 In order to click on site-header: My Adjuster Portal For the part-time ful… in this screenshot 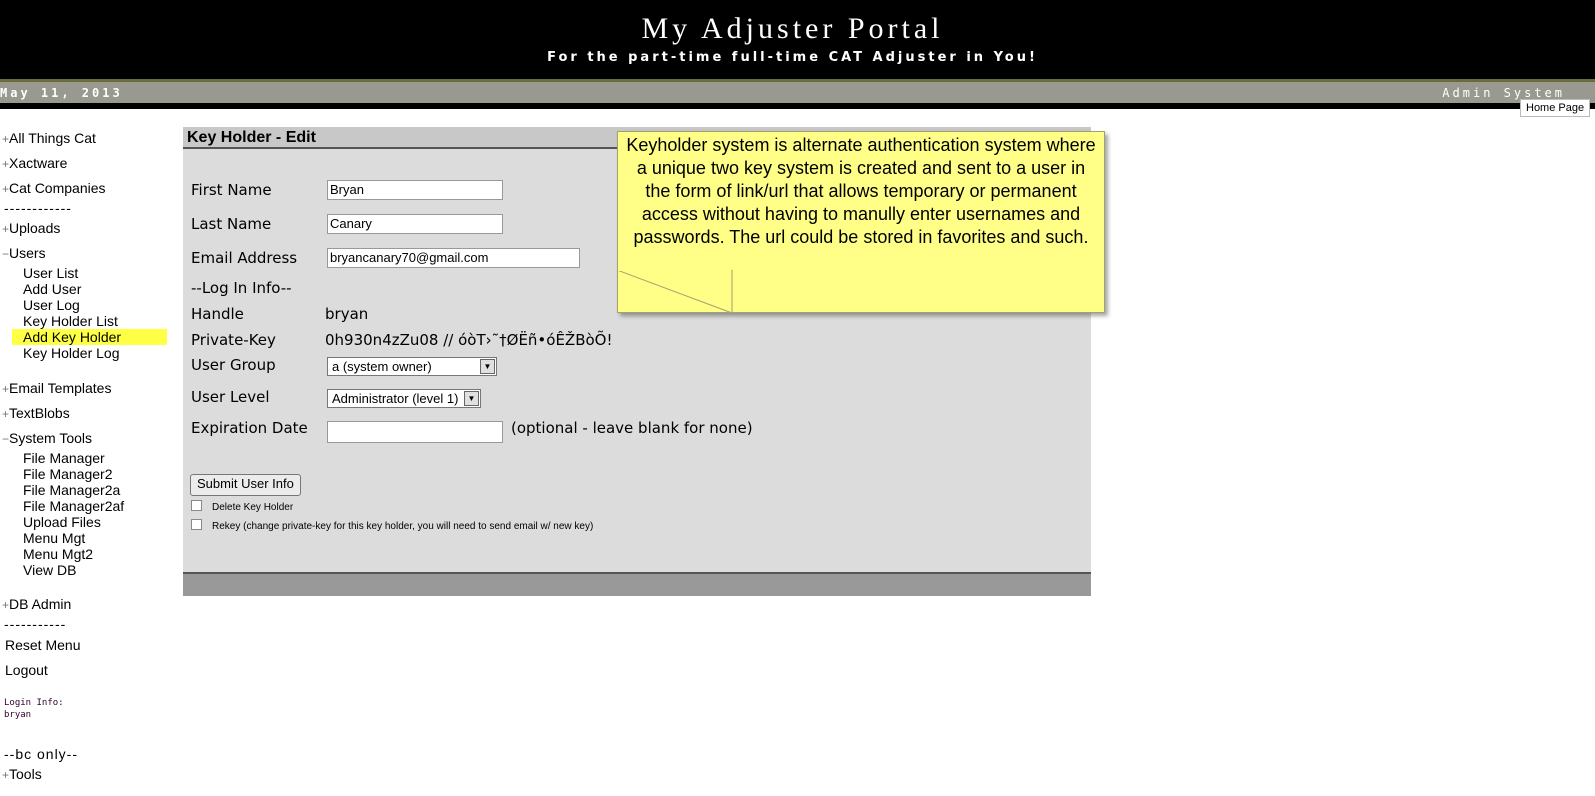, I will do `click(797, 41)`.